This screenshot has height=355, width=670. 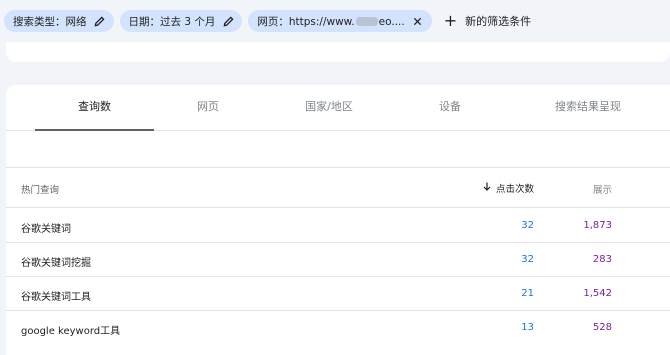 I want to click on add-filter-button: + 新的筛选条件, so click(x=487, y=21).